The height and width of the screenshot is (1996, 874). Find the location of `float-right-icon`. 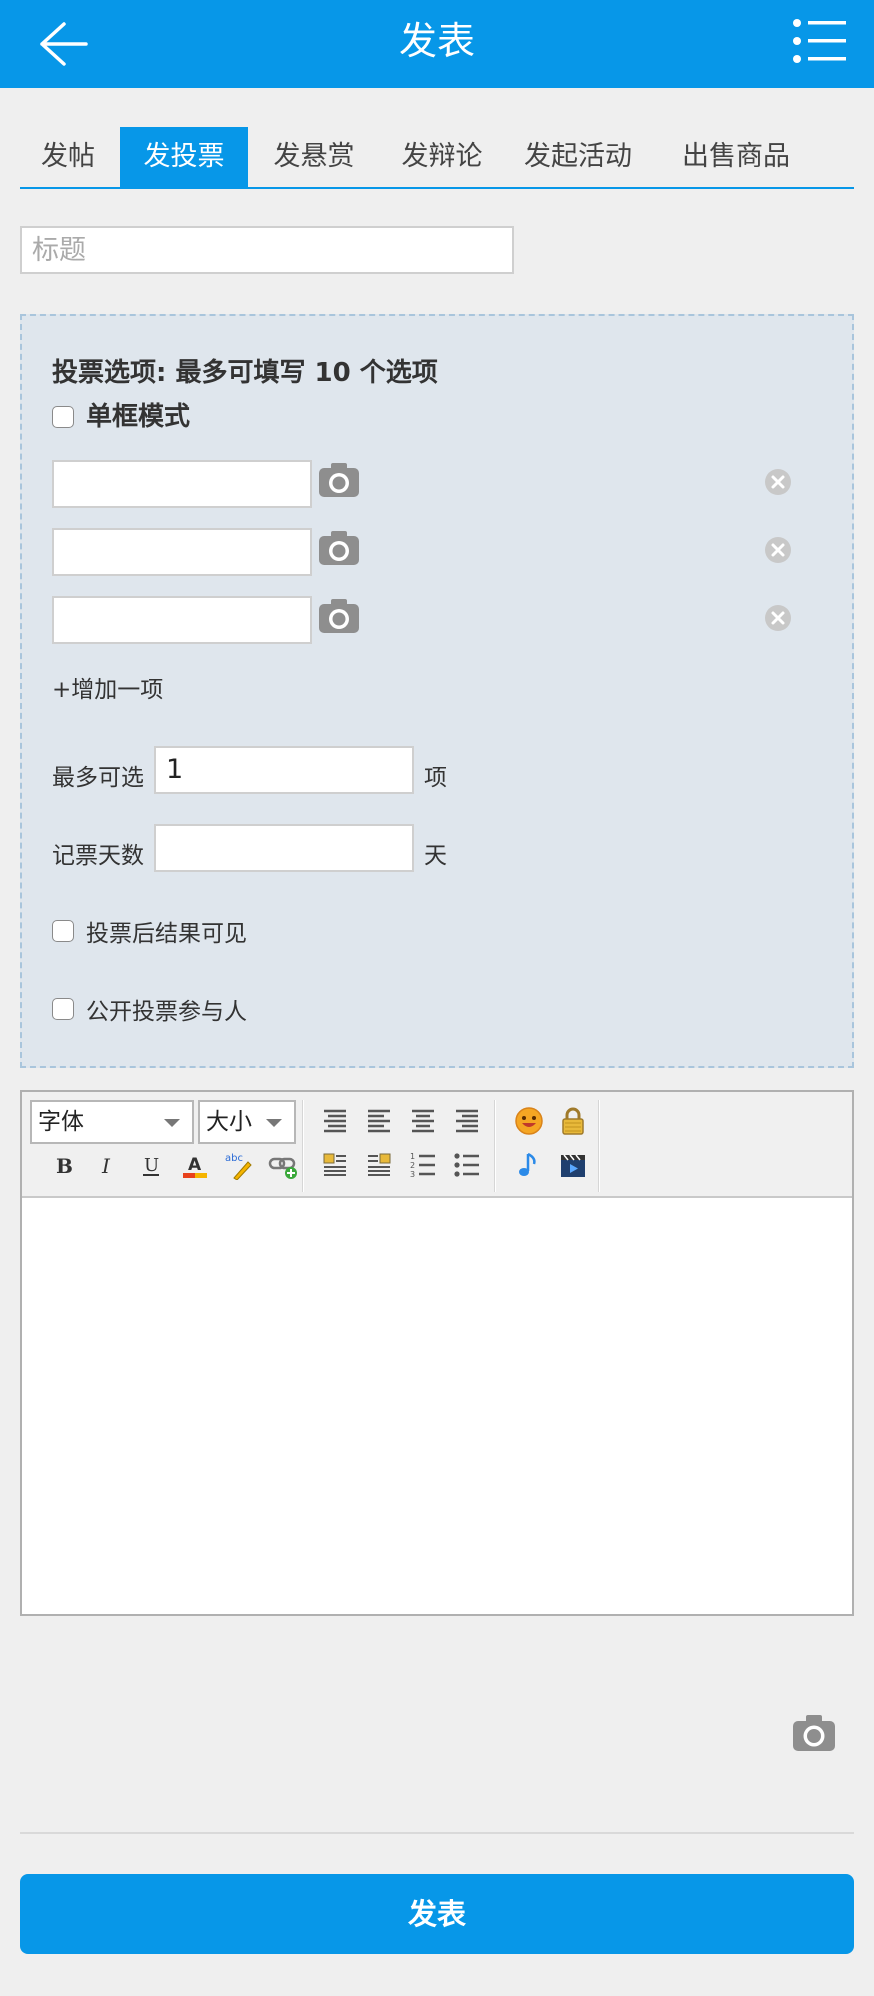

float-right-icon is located at coordinates (379, 1164).